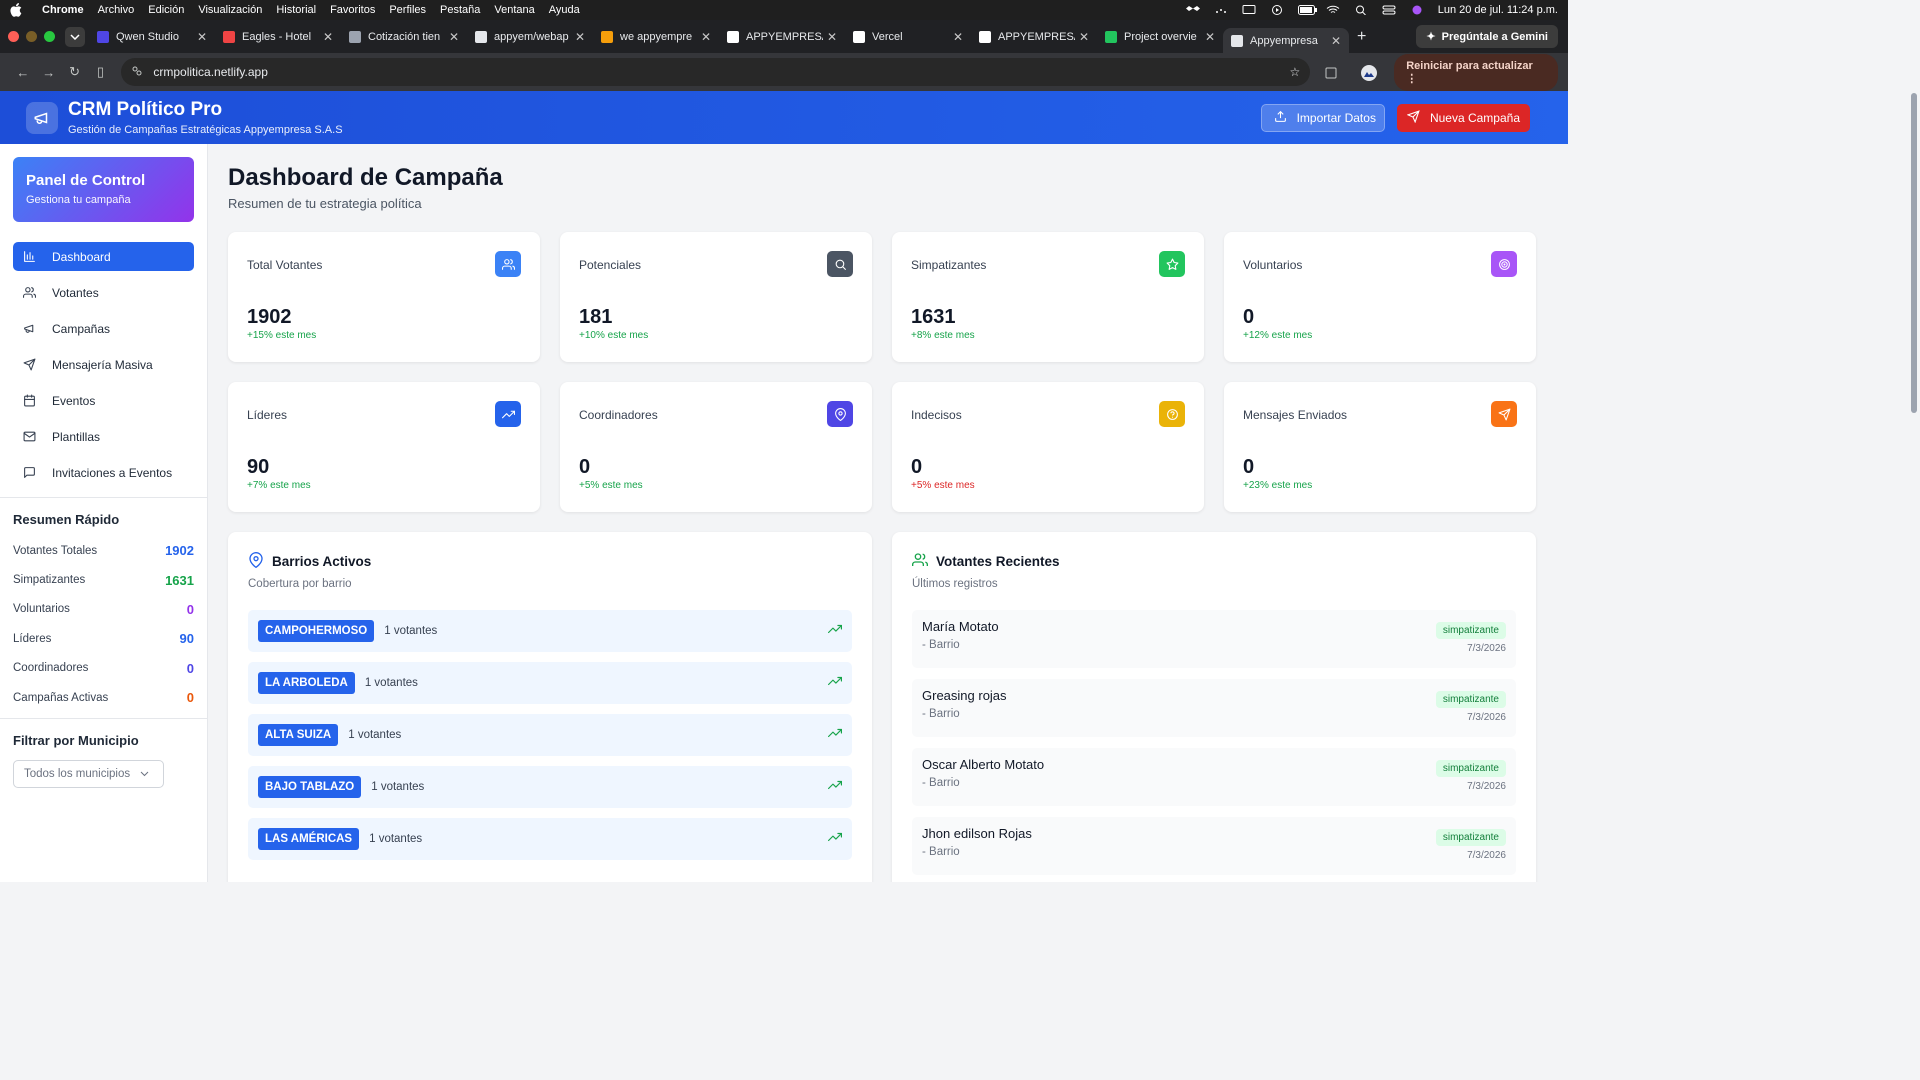 This screenshot has height=1080, width=1920. Describe the element at coordinates (618, 415) in the screenshot. I see `stat-label: Coordinadores` at that location.